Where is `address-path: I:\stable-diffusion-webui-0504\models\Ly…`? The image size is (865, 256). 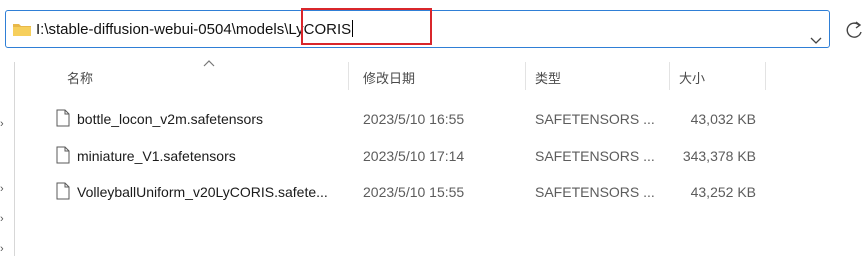 address-path: I:\stable-diffusion-webui-0504\models\Ly… is located at coordinates (195, 30).